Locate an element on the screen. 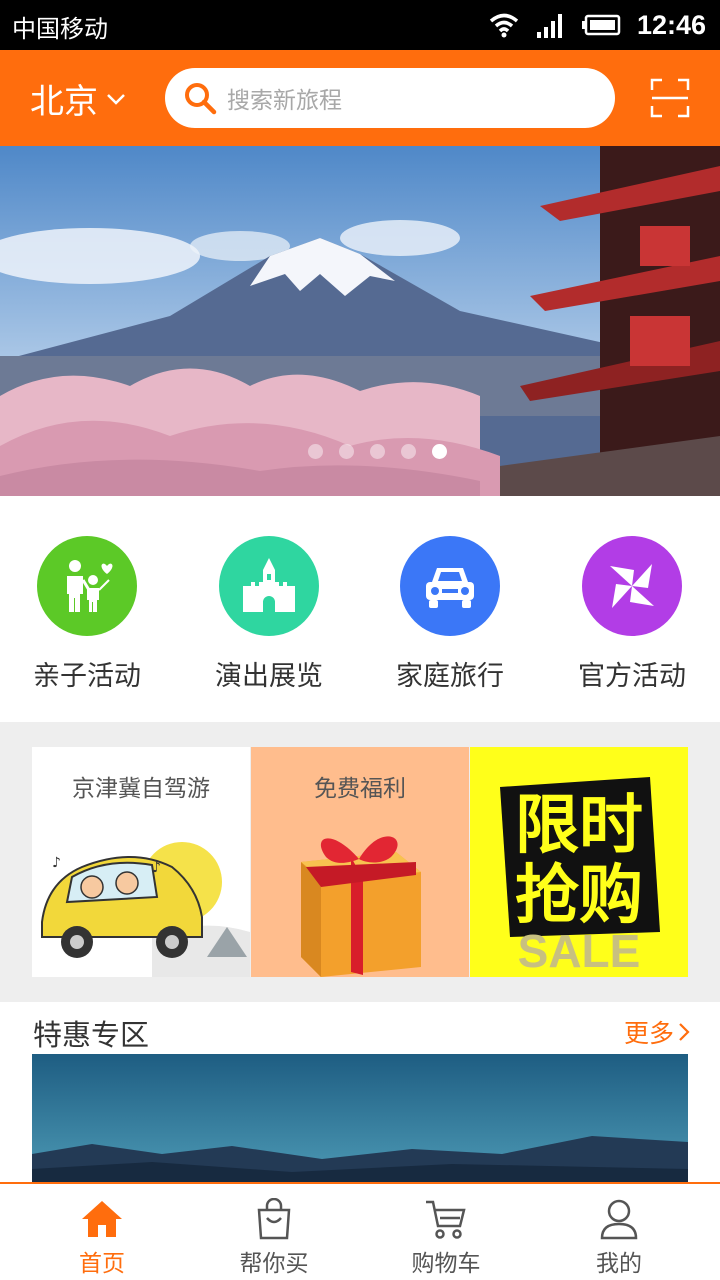  search-bar: 搜索新旅程 is located at coordinates (390, 98).